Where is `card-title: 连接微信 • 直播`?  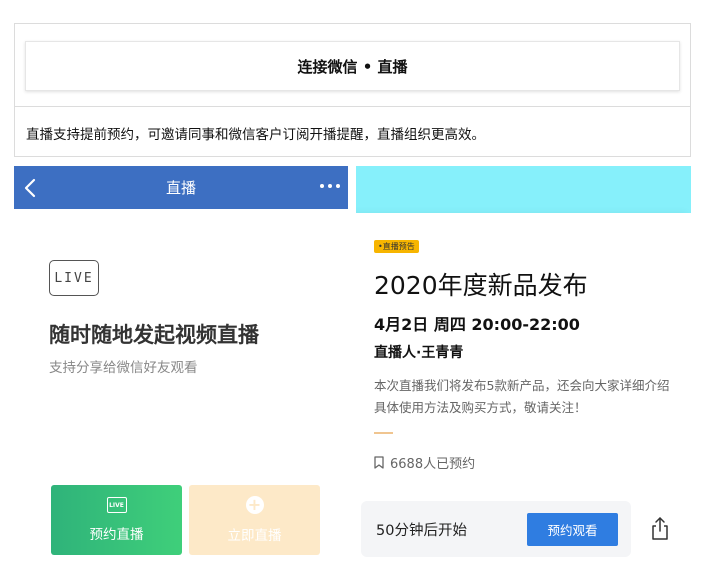
card-title: 连接微信 • 直播 is located at coordinates (352, 66).